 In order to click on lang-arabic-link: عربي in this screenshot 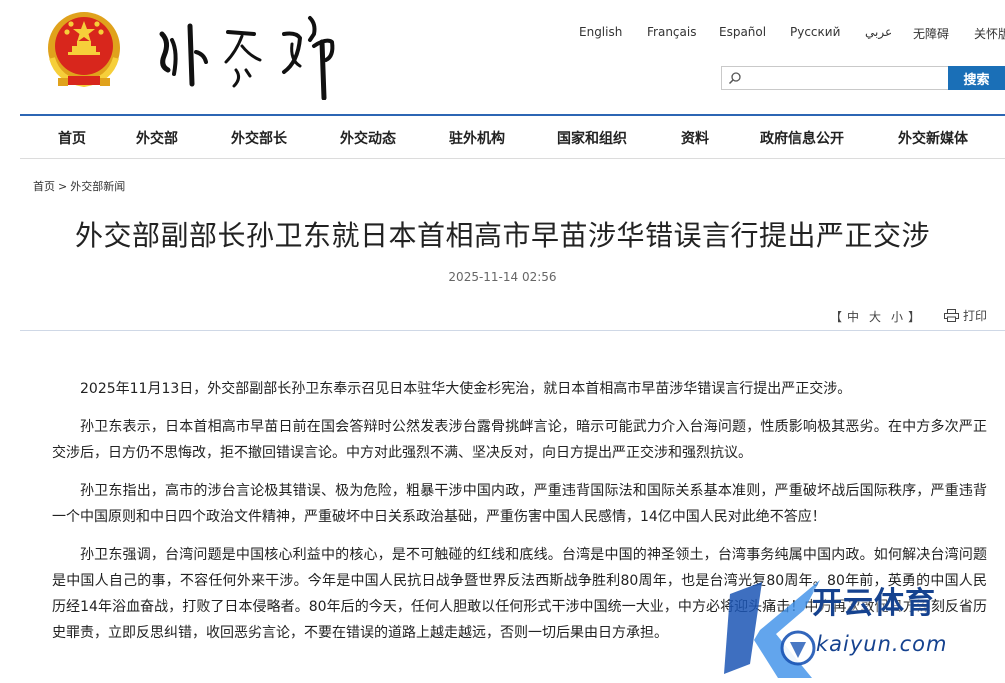, I will do `click(878, 32)`.